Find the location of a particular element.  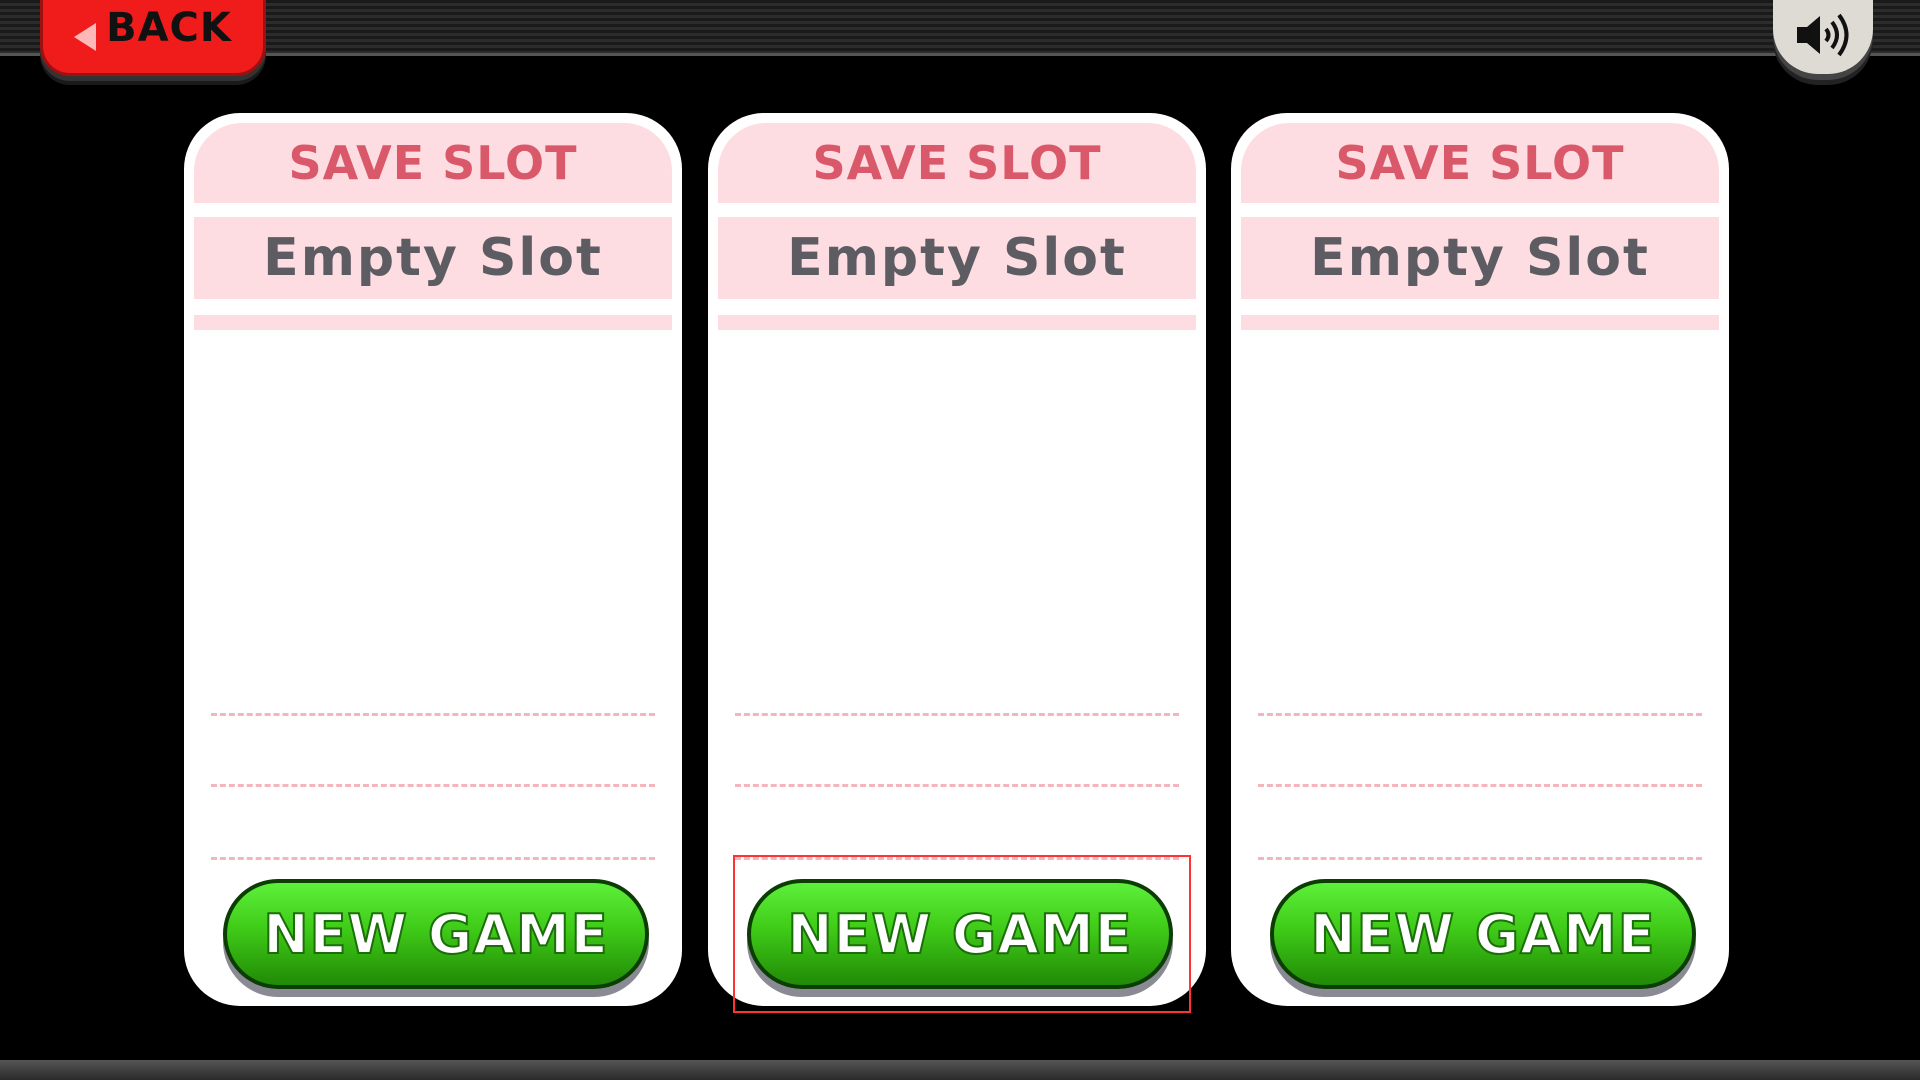

back-button: BACK is located at coordinates (153, 38).